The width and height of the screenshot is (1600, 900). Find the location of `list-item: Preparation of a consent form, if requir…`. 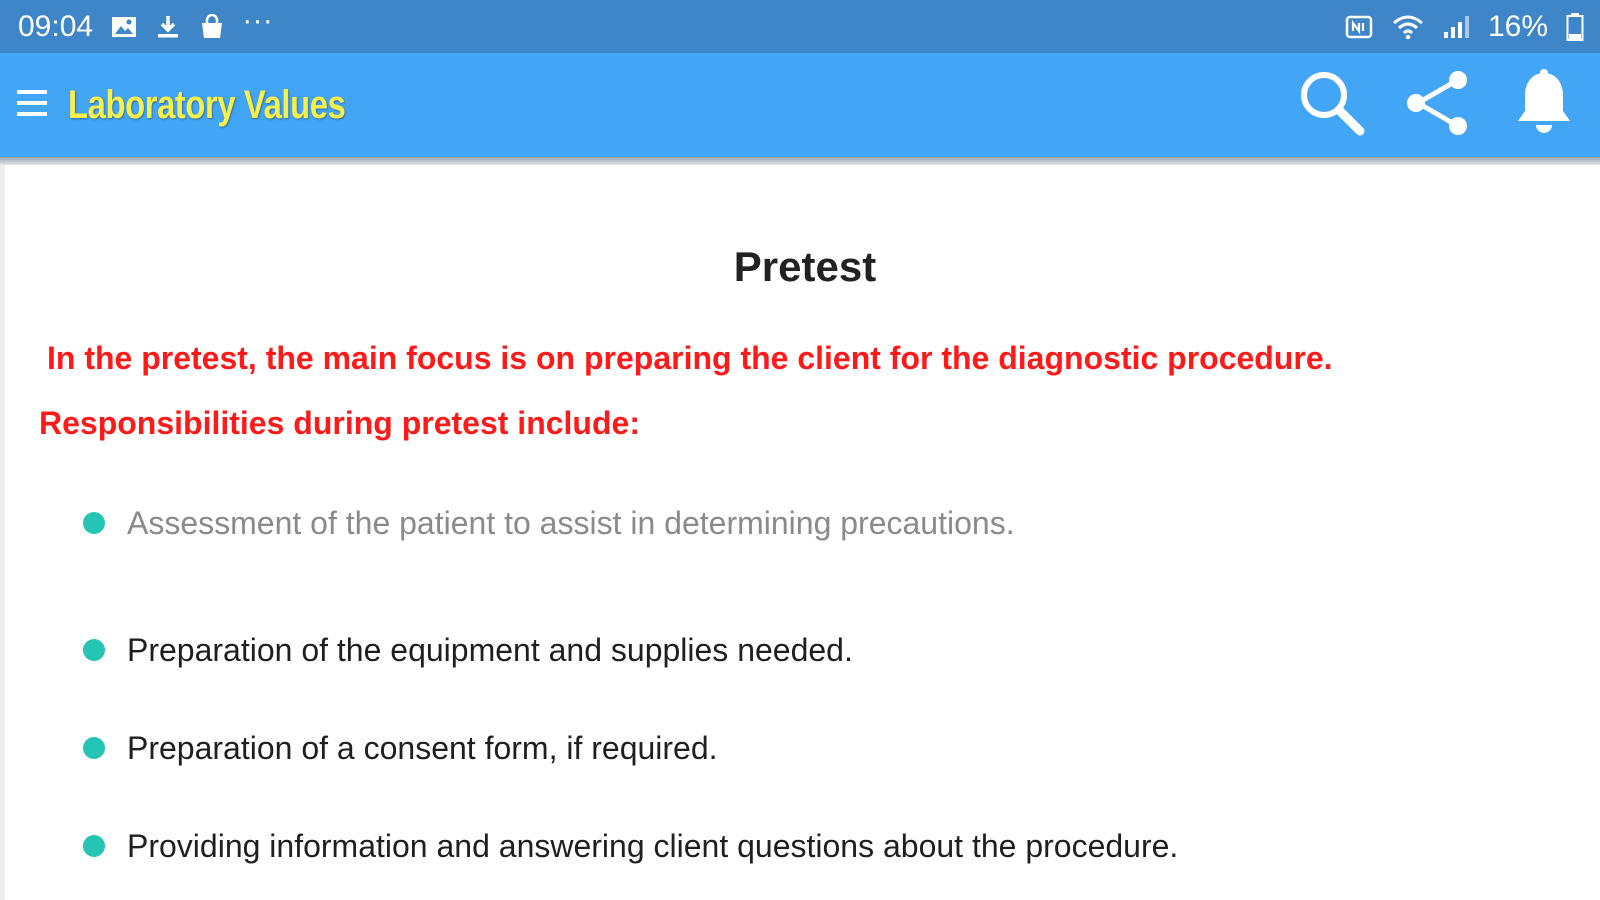

list-item: Preparation of a consent form, if requir… is located at coordinates (630, 748).